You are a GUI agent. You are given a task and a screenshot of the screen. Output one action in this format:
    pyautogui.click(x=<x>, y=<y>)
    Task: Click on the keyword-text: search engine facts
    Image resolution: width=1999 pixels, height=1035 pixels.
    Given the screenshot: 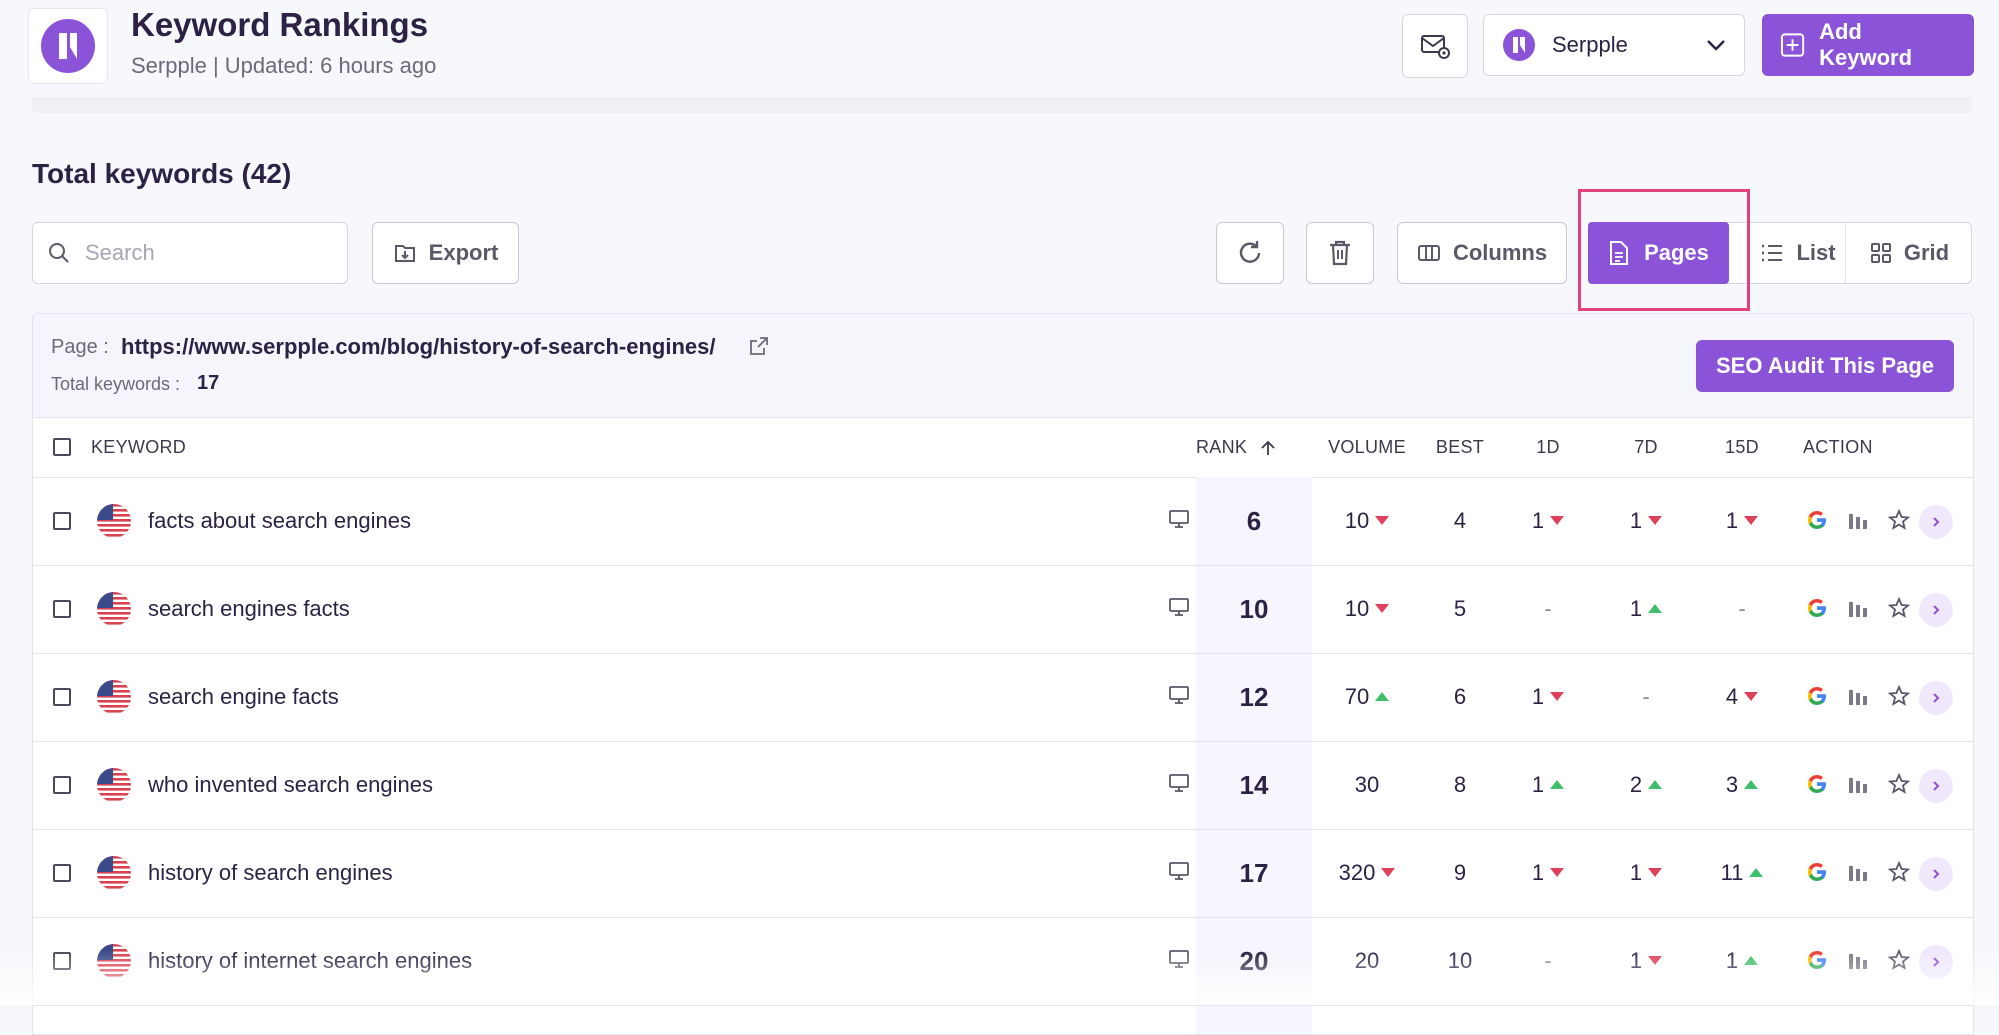 What is the action you would take?
    pyautogui.click(x=243, y=697)
    